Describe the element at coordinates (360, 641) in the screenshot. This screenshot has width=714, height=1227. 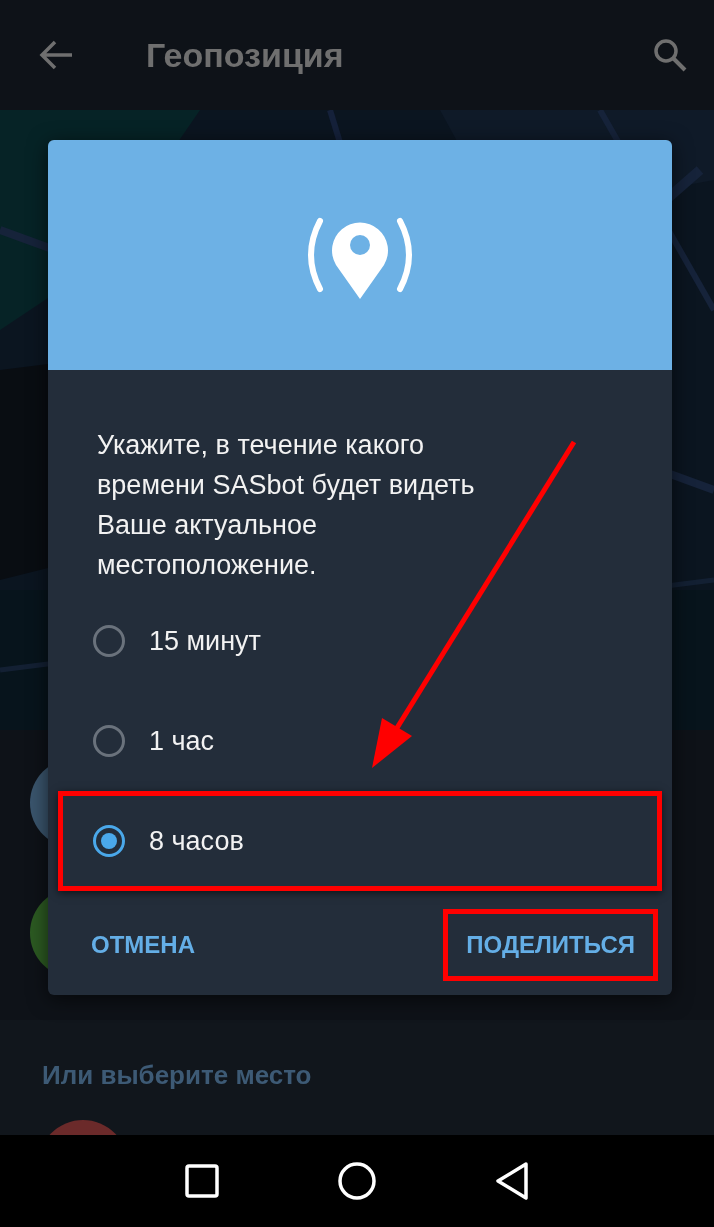
I see `radio-option: 15 минут` at that location.